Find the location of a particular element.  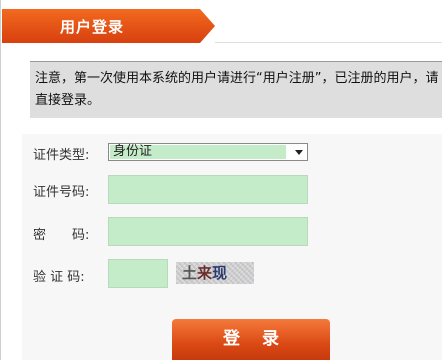

notice-box: 注意，第一次使用本系统的用户请进行“用户注册”，已注册的用户，请直接登录。 is located at coordinates (236, 89).